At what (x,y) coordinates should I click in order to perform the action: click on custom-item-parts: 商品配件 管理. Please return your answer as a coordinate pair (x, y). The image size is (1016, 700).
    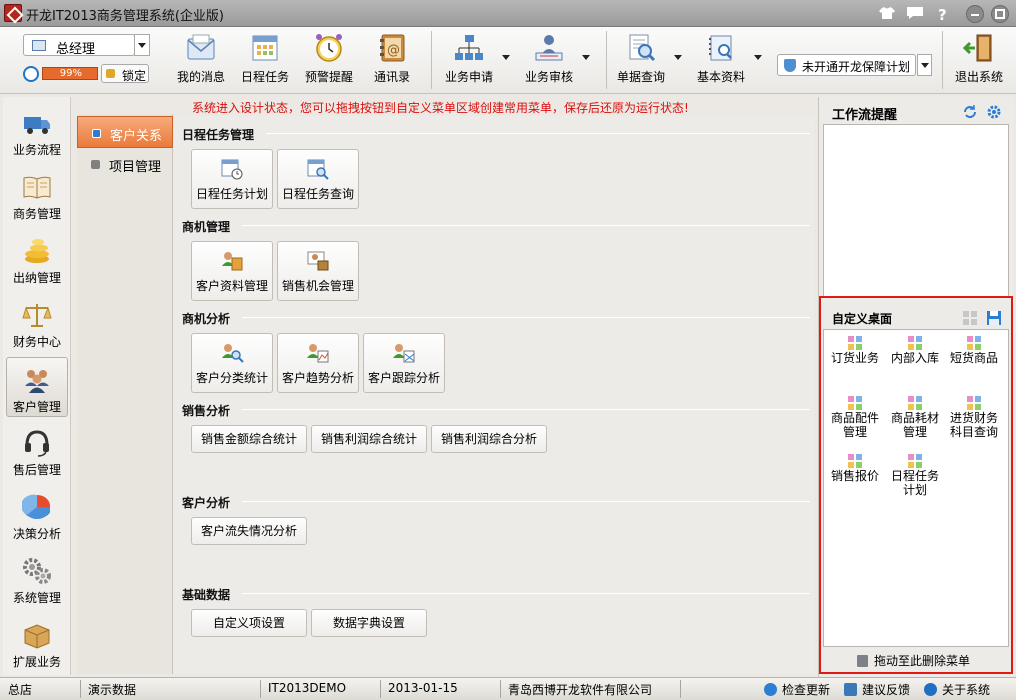
    Looking at the image, I should click on (855, 417).